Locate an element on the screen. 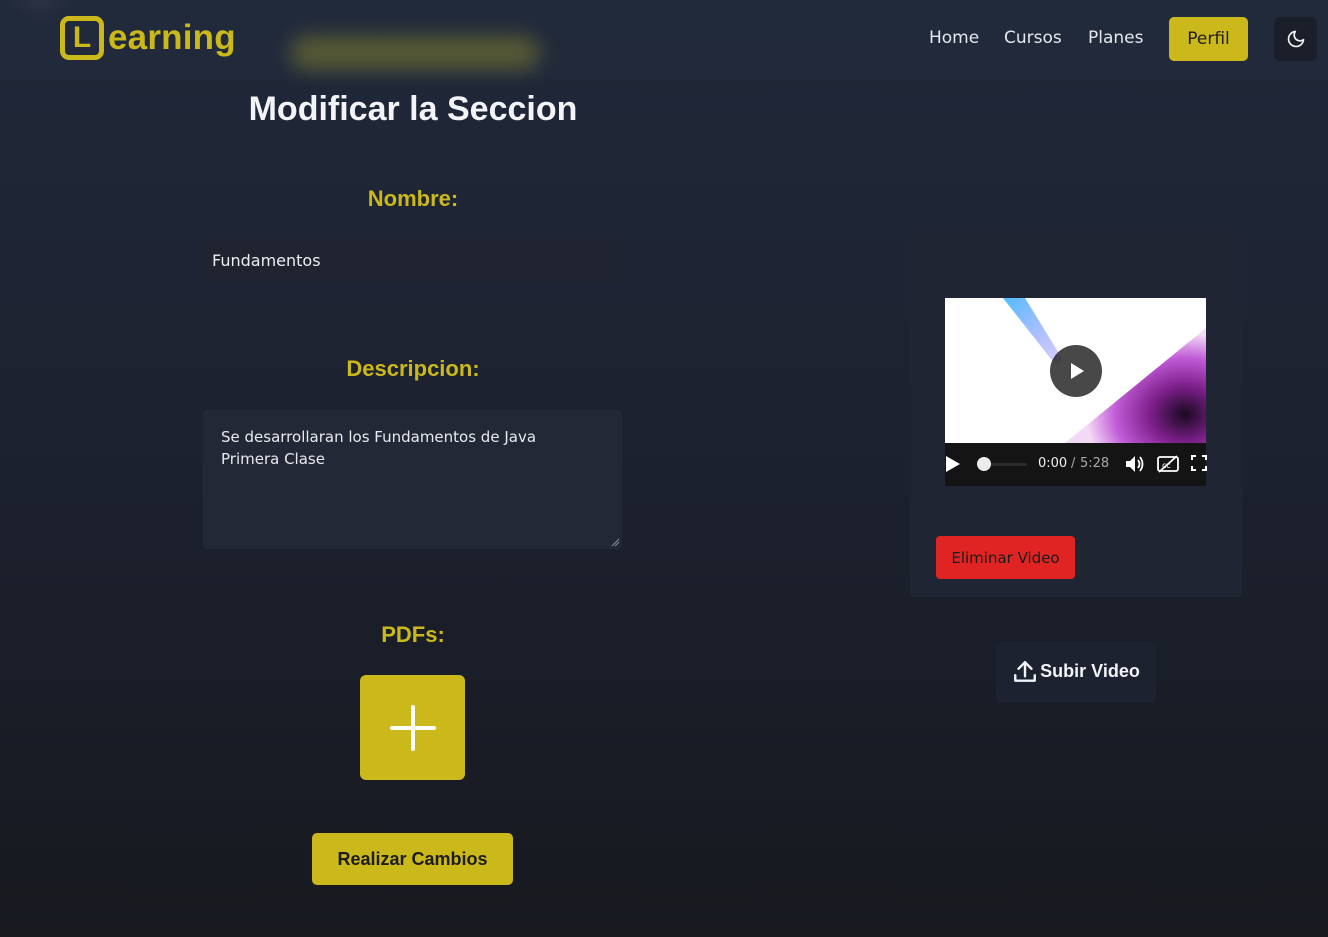  nav-planes-link: Planes is located at coordinates (1115, 38).